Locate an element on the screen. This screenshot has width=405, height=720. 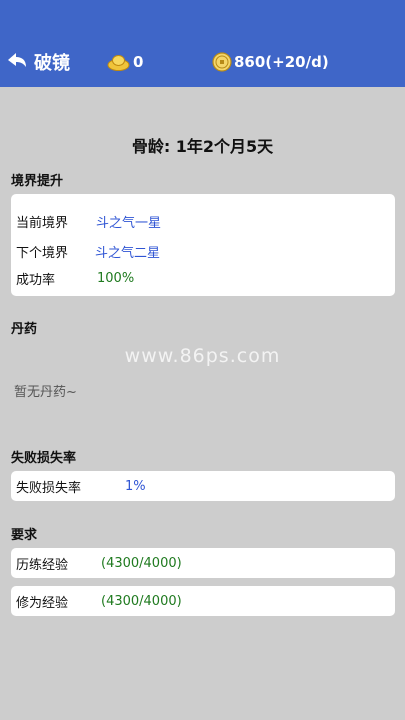
realm-card: 当前境界 斗之气一星 下个境界 斗之气二星 成功率 100% is located at coordinates (203, 245).